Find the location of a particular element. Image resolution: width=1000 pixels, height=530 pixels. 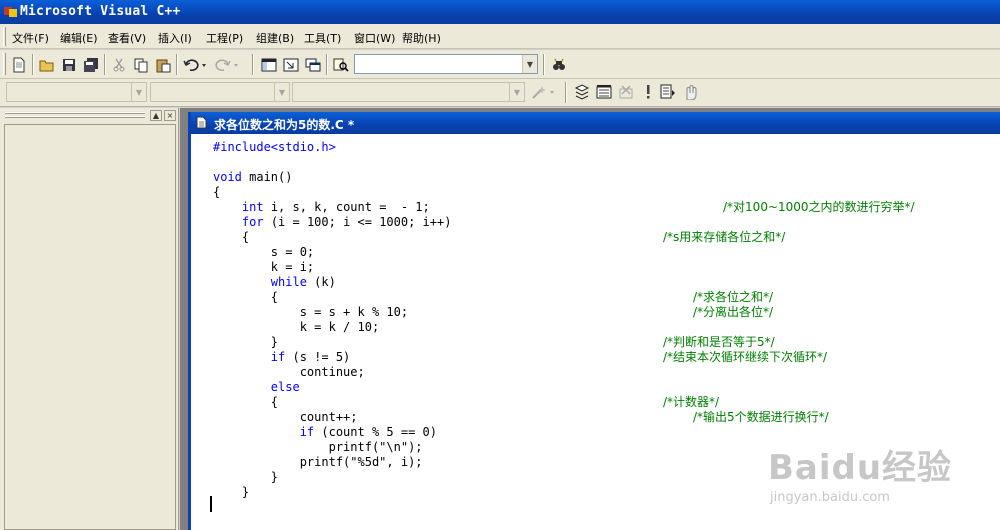

redo-icon is located at coordinates (227, 65).